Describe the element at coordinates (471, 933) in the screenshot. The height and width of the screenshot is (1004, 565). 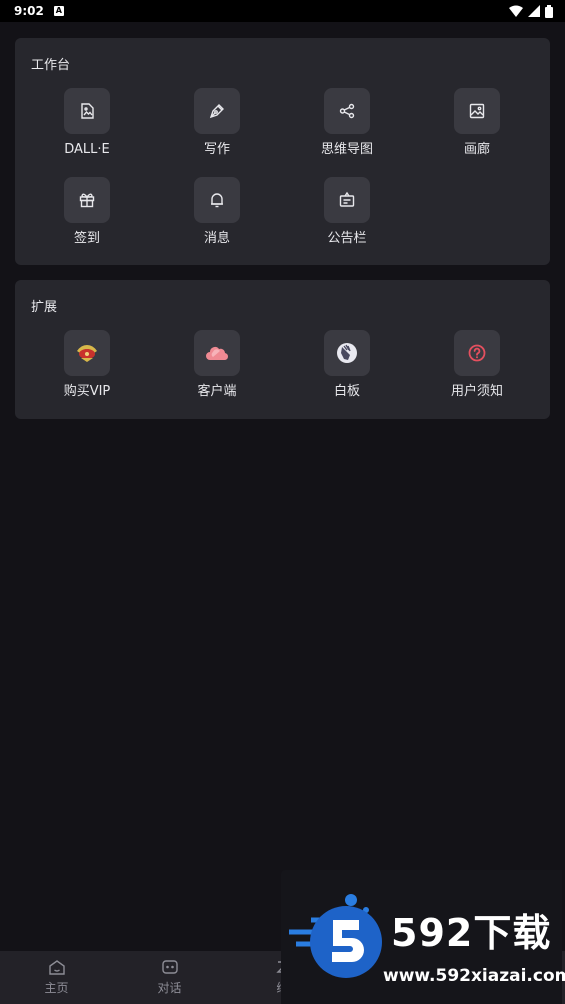
I see `watermark-brand: 592下载` at that location.